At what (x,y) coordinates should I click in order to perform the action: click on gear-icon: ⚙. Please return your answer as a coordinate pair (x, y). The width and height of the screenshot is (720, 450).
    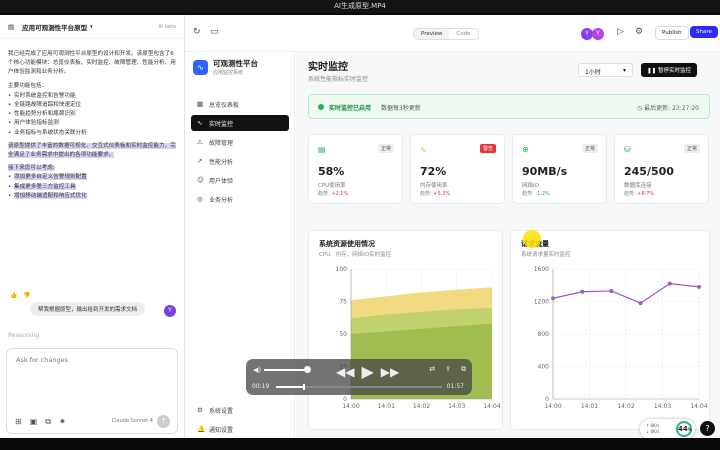
    Looking at the image, I should click on (639, 32).